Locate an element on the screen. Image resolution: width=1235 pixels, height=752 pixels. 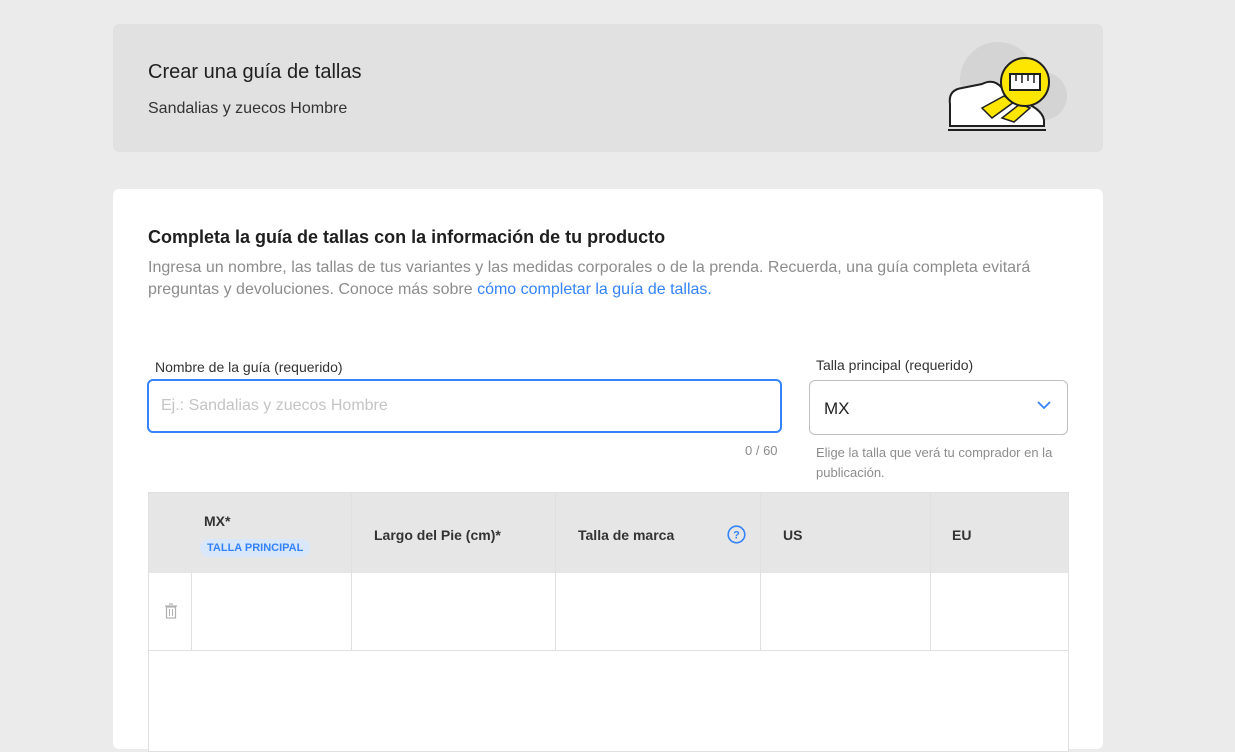
chevron-down-icon is located at coordinates (1044, 405).